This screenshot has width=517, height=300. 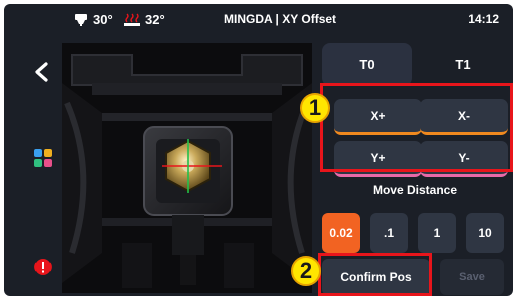 I want to click on step-badge-1: 1, so click(x=315, y=108).